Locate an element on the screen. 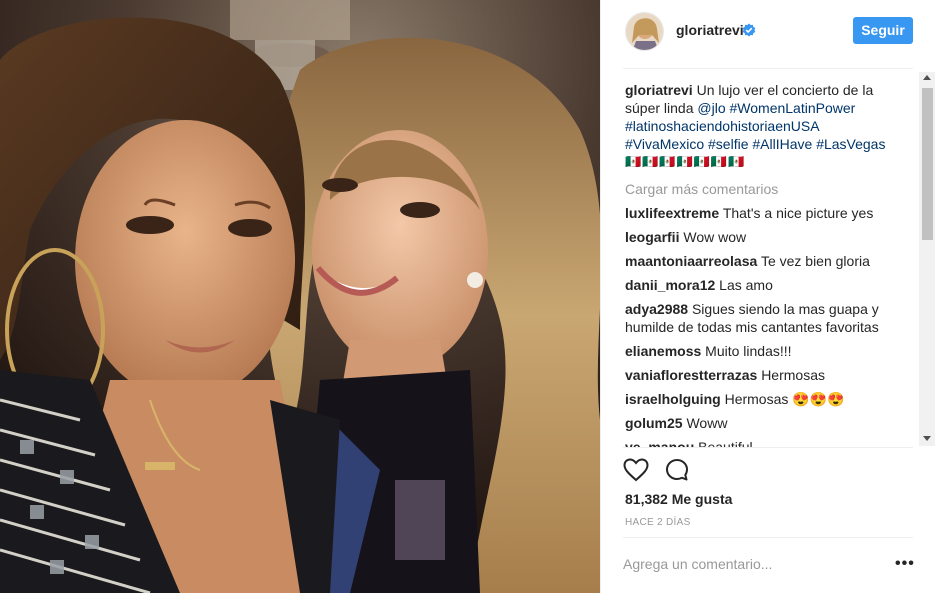  caption-emojis: 🇲🇽🇲🇽🇲🇽🇲🇽🇲🇽🇲🇽🇲🇽 is located at coordinates (685, 161).